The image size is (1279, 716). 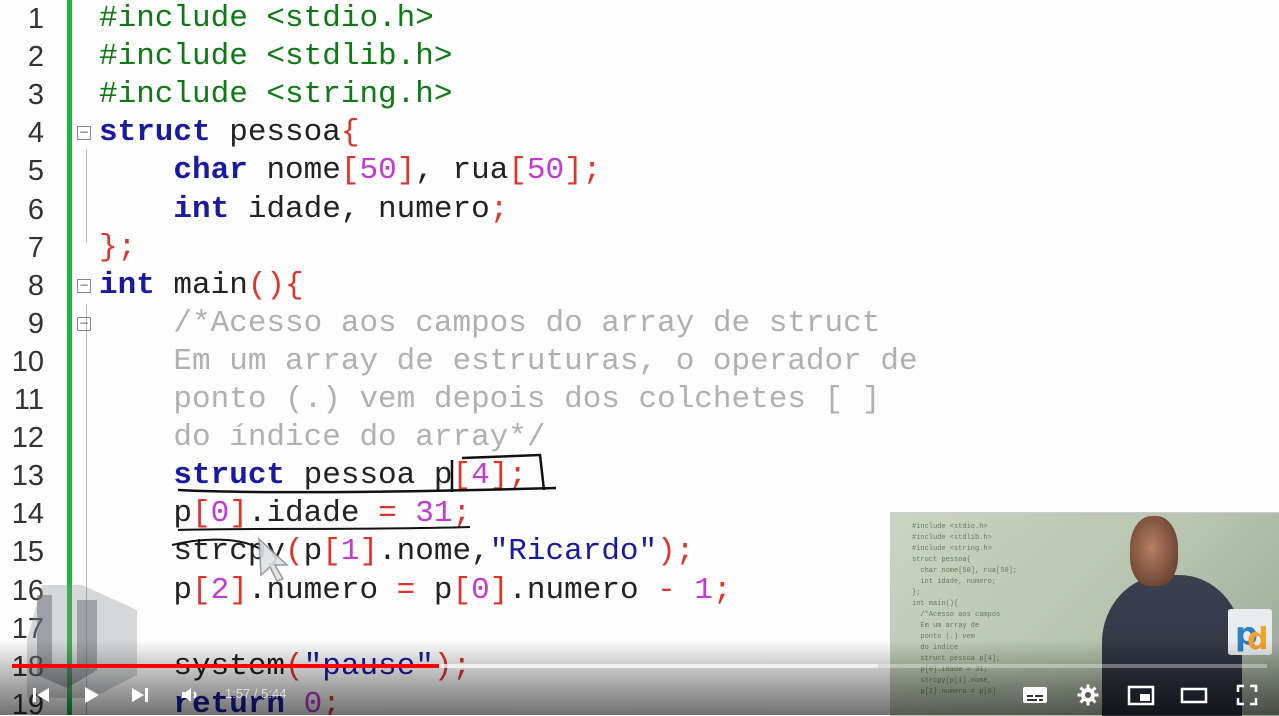 I want to click on video-progress-bar, so click(x=639, y=666).